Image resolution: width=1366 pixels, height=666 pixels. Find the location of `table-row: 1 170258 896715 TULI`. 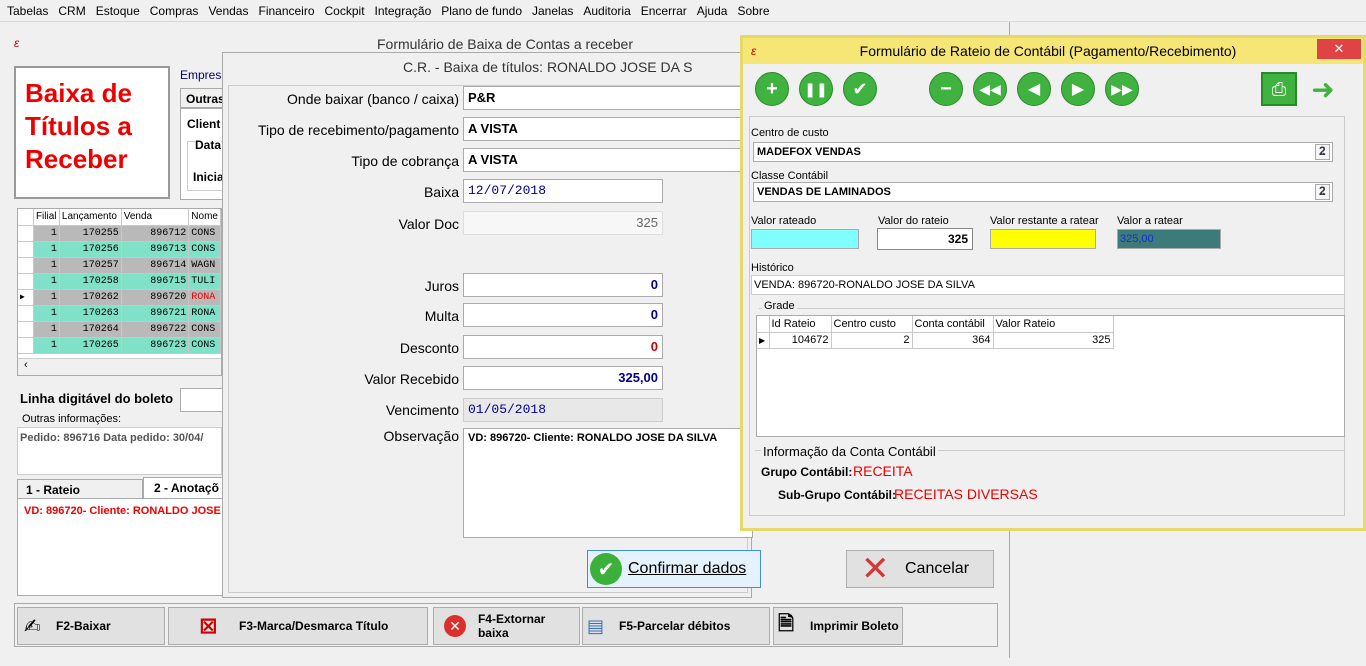

table-row: 1 170258 896715 TULI is located at coordinates (119, 281).